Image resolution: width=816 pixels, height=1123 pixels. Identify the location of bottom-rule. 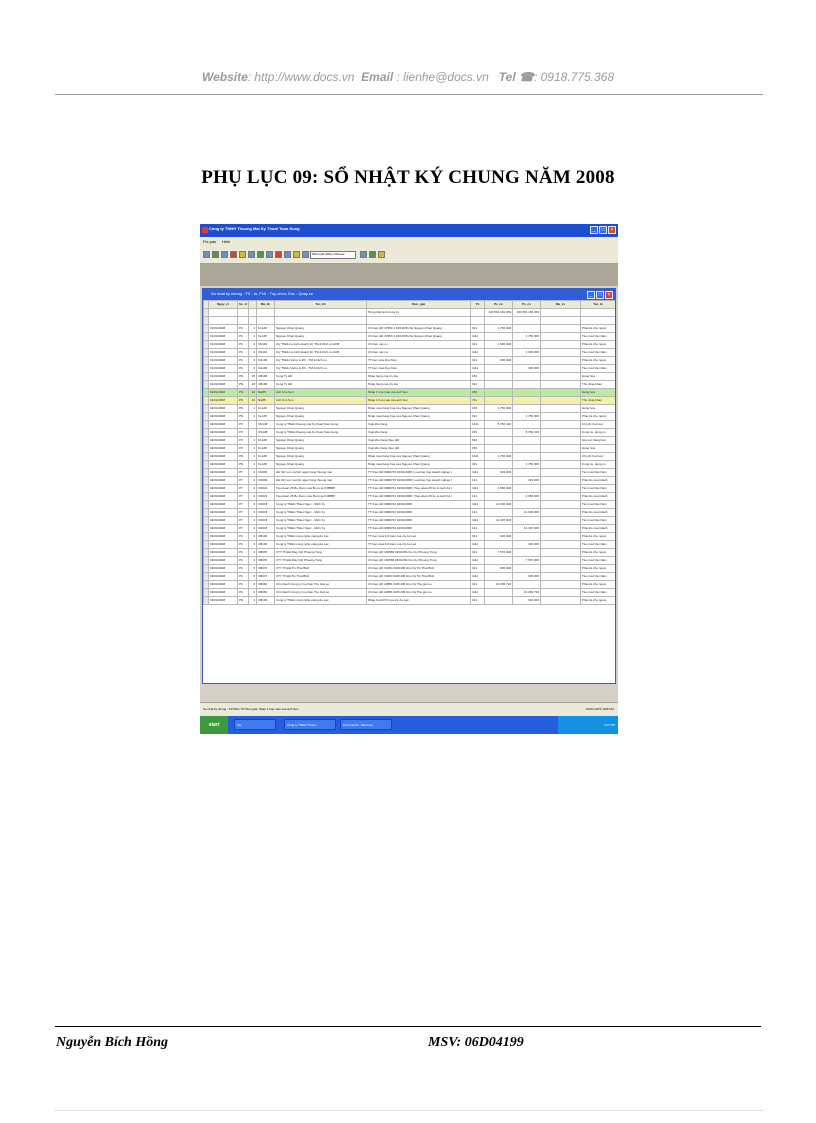
(409, 1110).